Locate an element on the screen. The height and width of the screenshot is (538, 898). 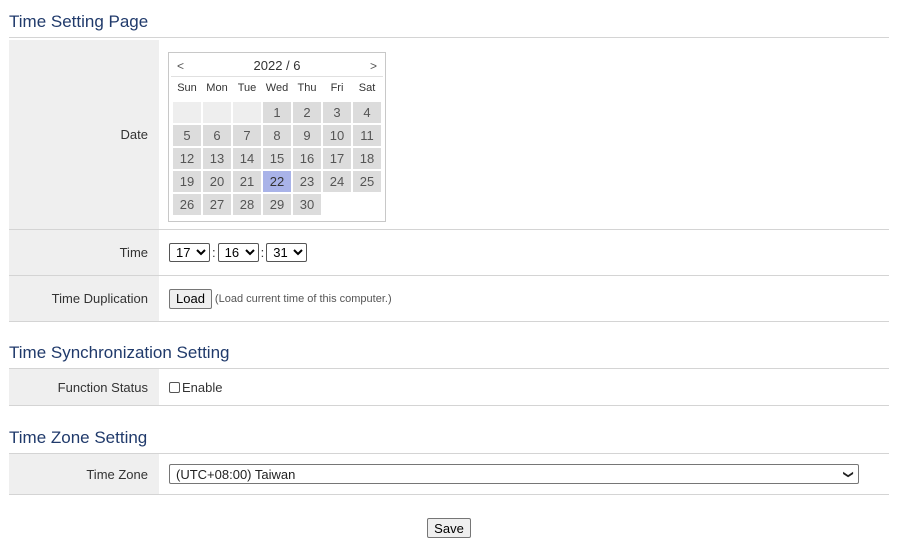
calendar-day: 30 is located at coordinates (307, 204).